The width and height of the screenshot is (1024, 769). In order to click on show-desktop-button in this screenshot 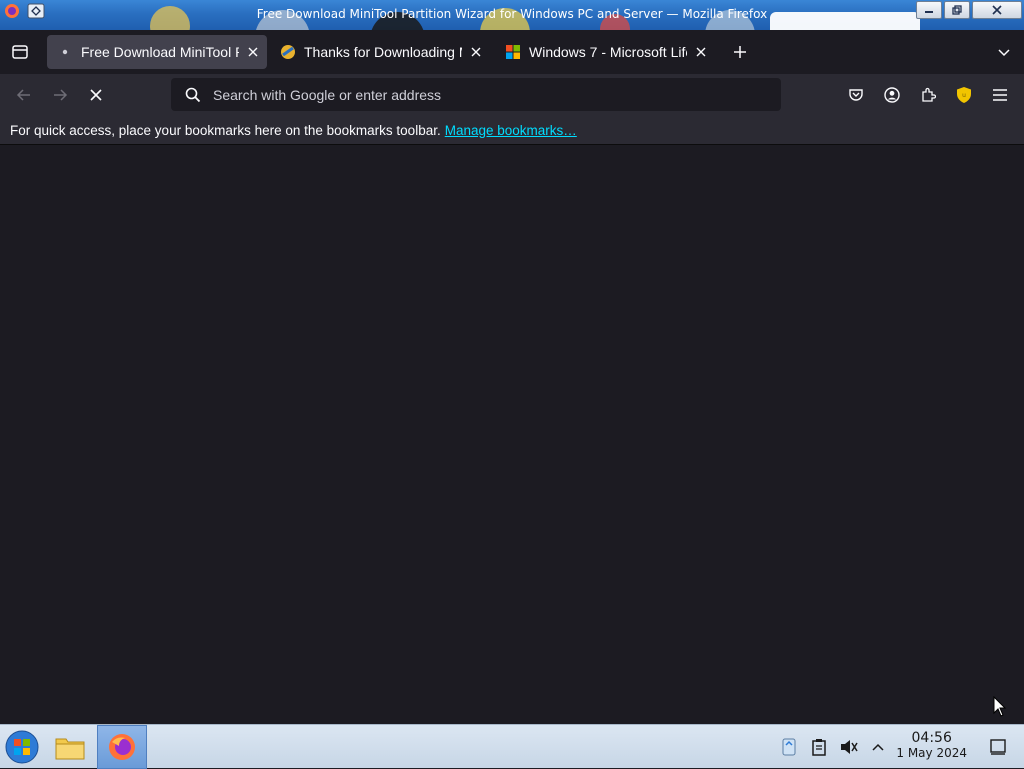, I will do `click(998, 747)`.